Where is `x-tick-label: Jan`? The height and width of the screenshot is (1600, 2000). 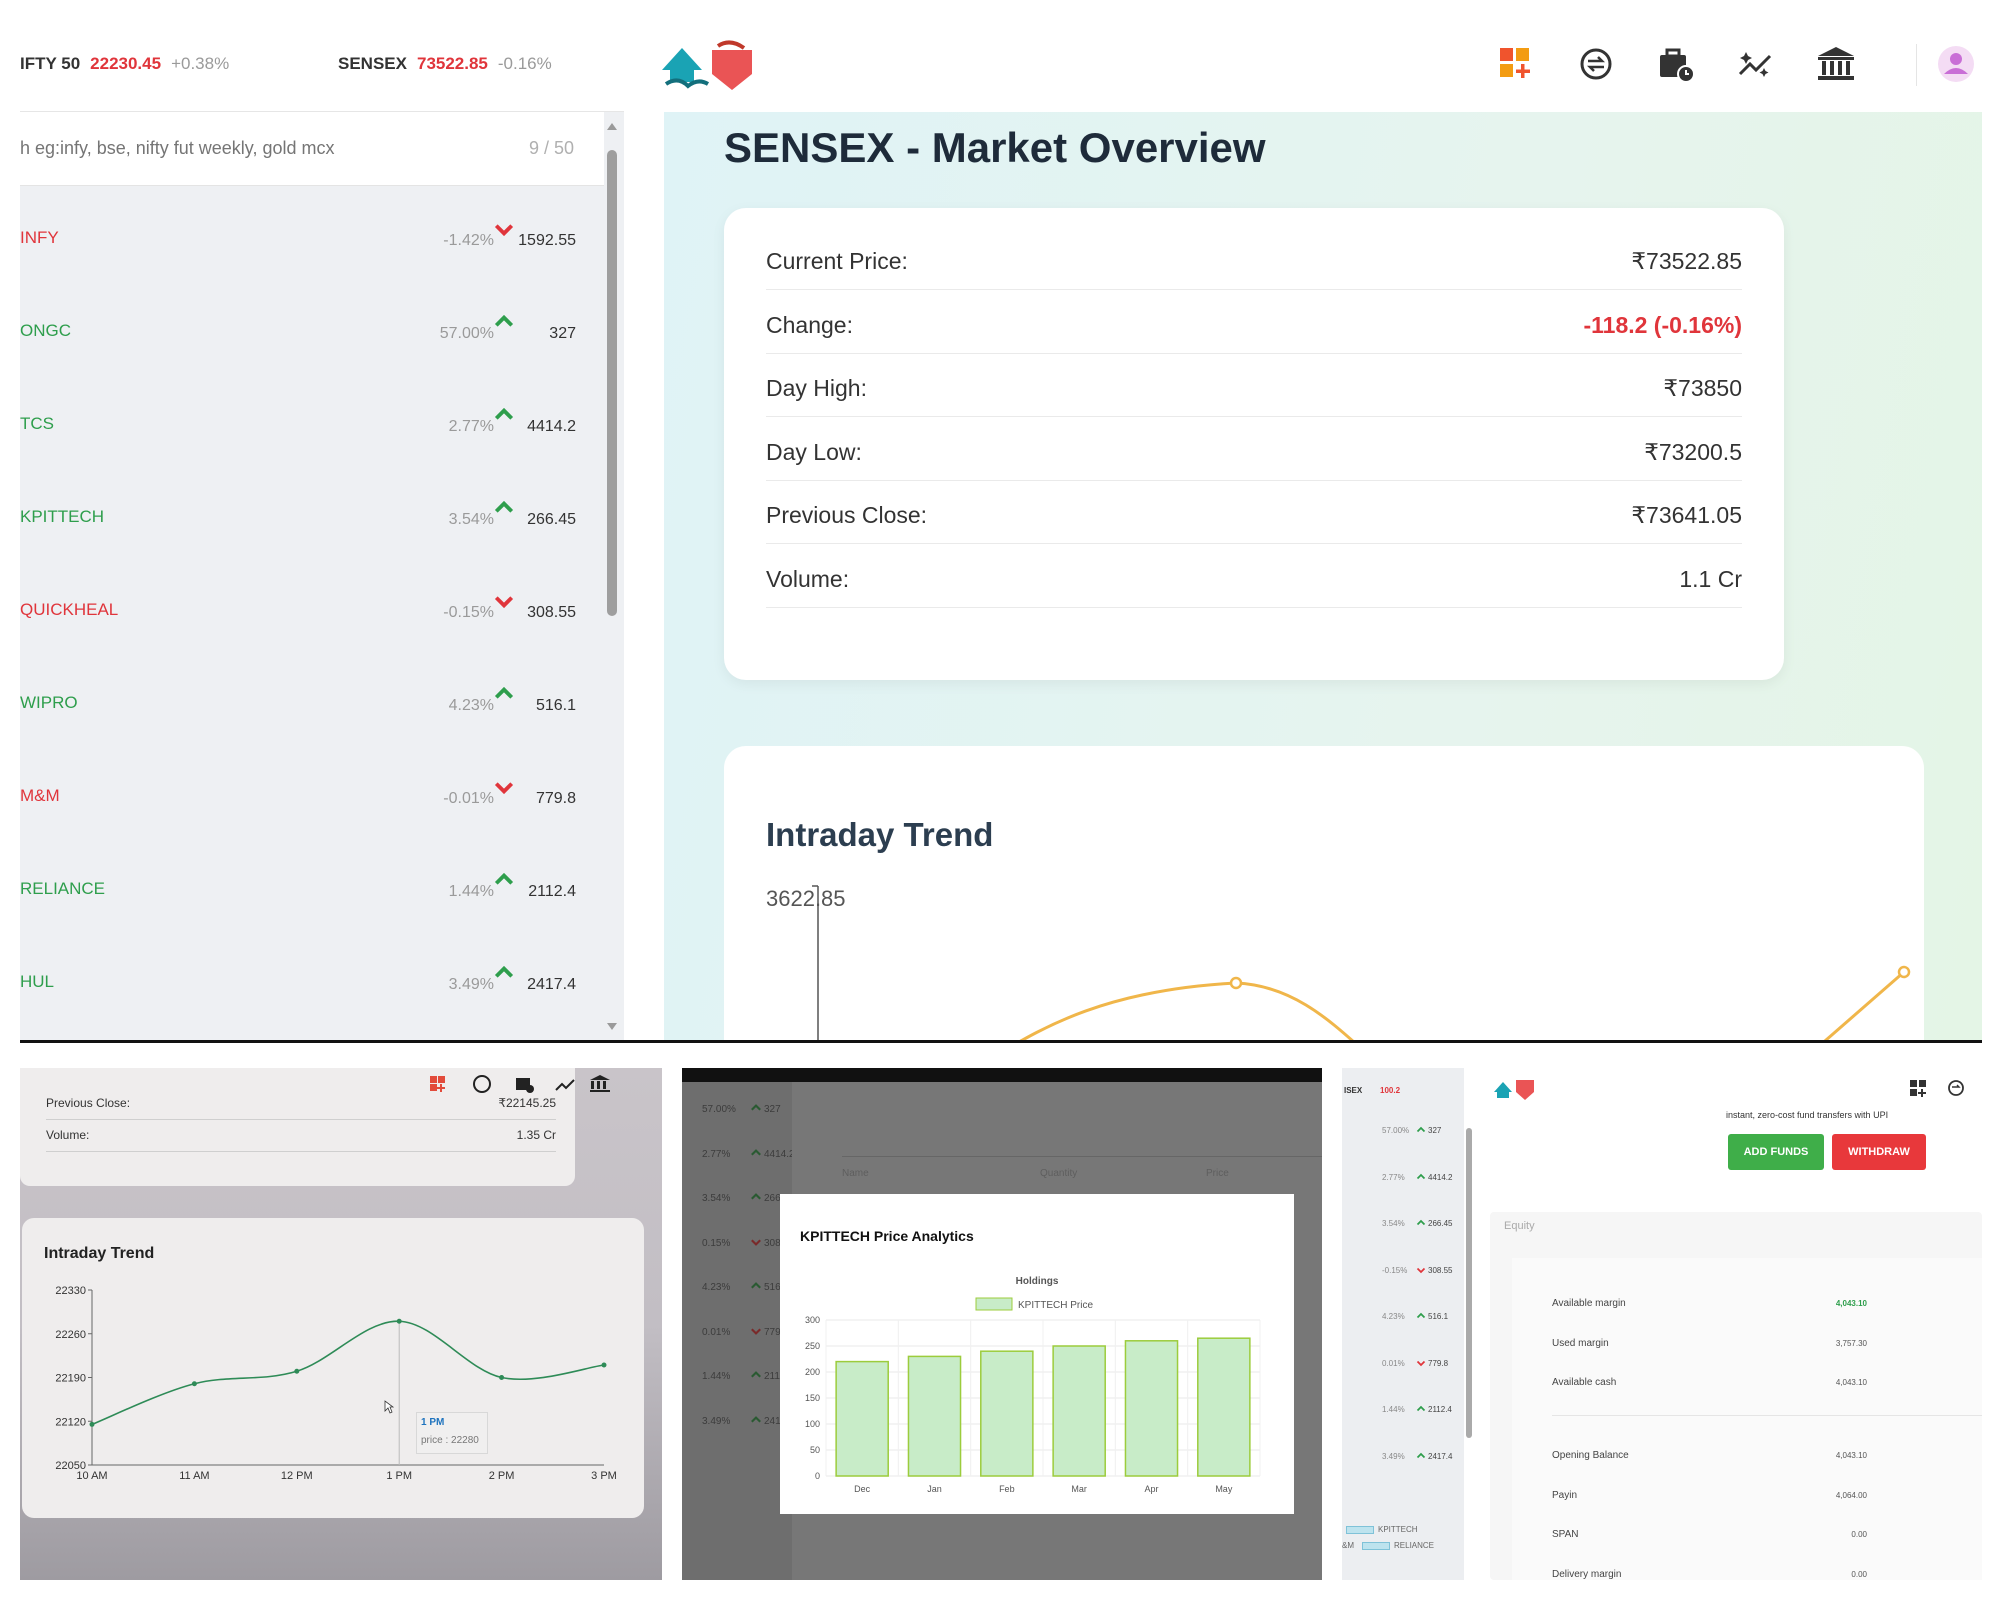 x-tick-label: Jan is located at coordinates (934, 1489).